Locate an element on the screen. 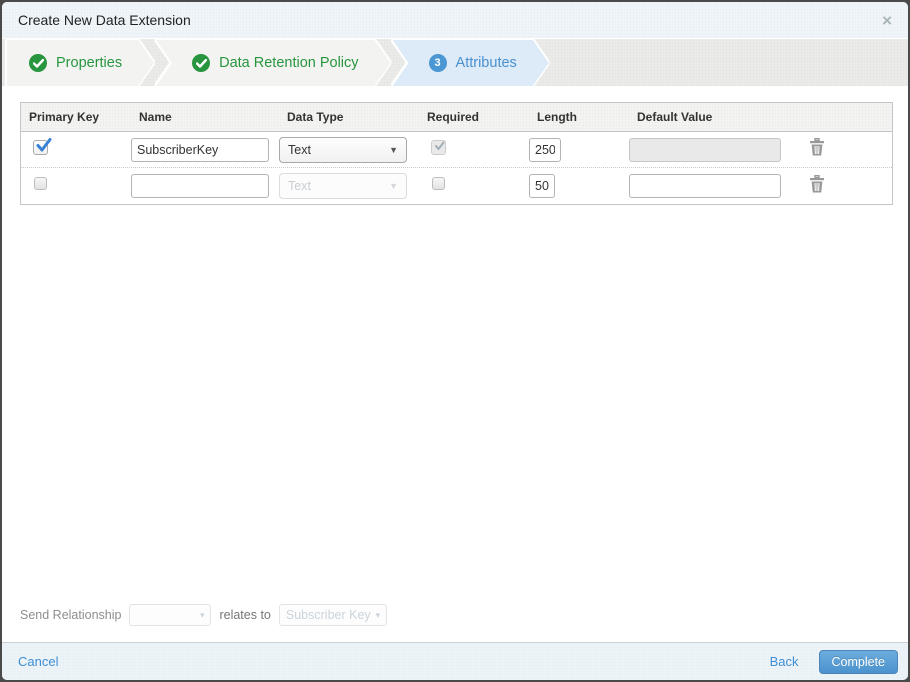  wizard-step-properties: Properties is located at coordinates (80, 63).